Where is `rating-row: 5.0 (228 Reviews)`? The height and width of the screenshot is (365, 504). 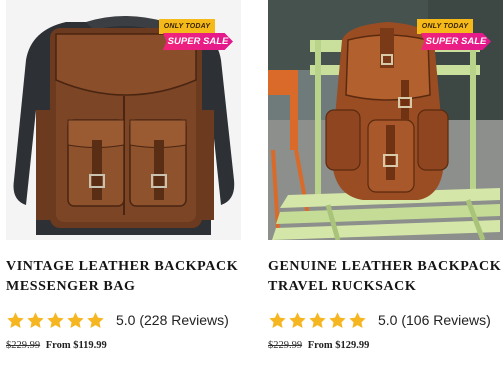 rating-row: 5.0 (228 Reviews) is located at coordinates (123, 320).